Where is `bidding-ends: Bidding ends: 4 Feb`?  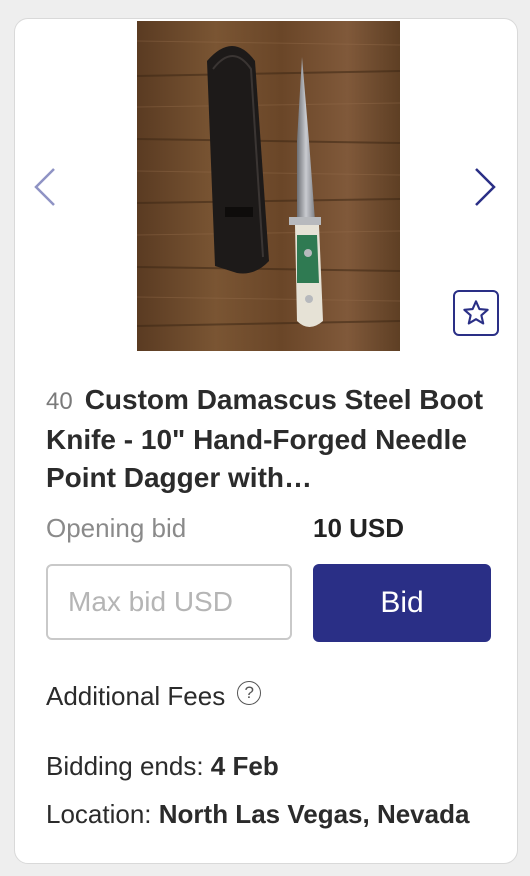 bidding-ends: Bidding ends: 4 Feb is located at coordinates (162, 766).